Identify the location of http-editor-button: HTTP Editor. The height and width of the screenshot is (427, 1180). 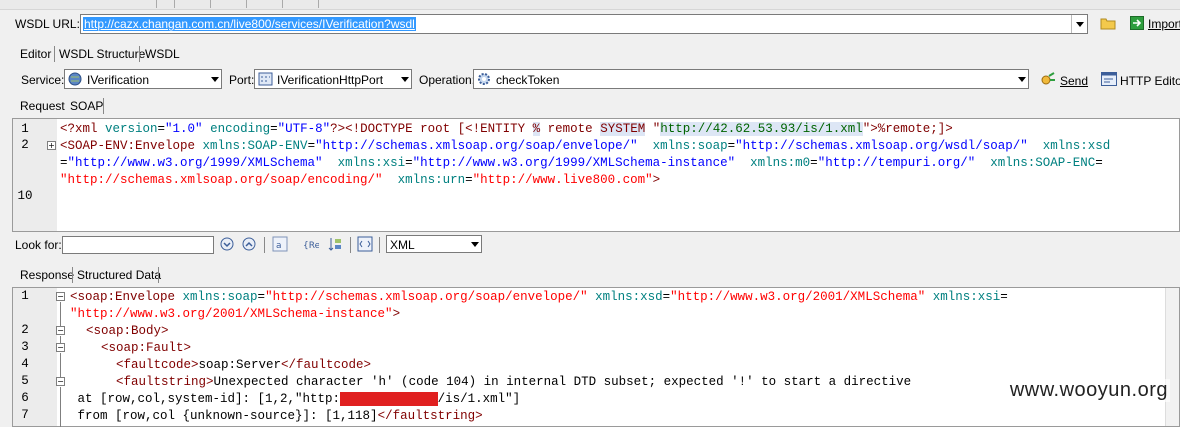
(1150, 81).